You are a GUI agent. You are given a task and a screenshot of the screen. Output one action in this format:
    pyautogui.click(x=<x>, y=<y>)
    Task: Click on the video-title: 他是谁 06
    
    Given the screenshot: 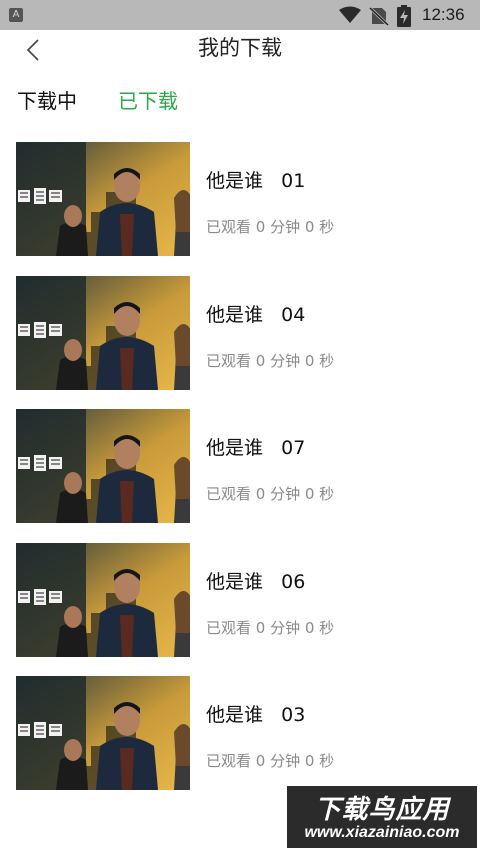 What is the action you would take?
    pyautogui.click(x=256, y=581)
    